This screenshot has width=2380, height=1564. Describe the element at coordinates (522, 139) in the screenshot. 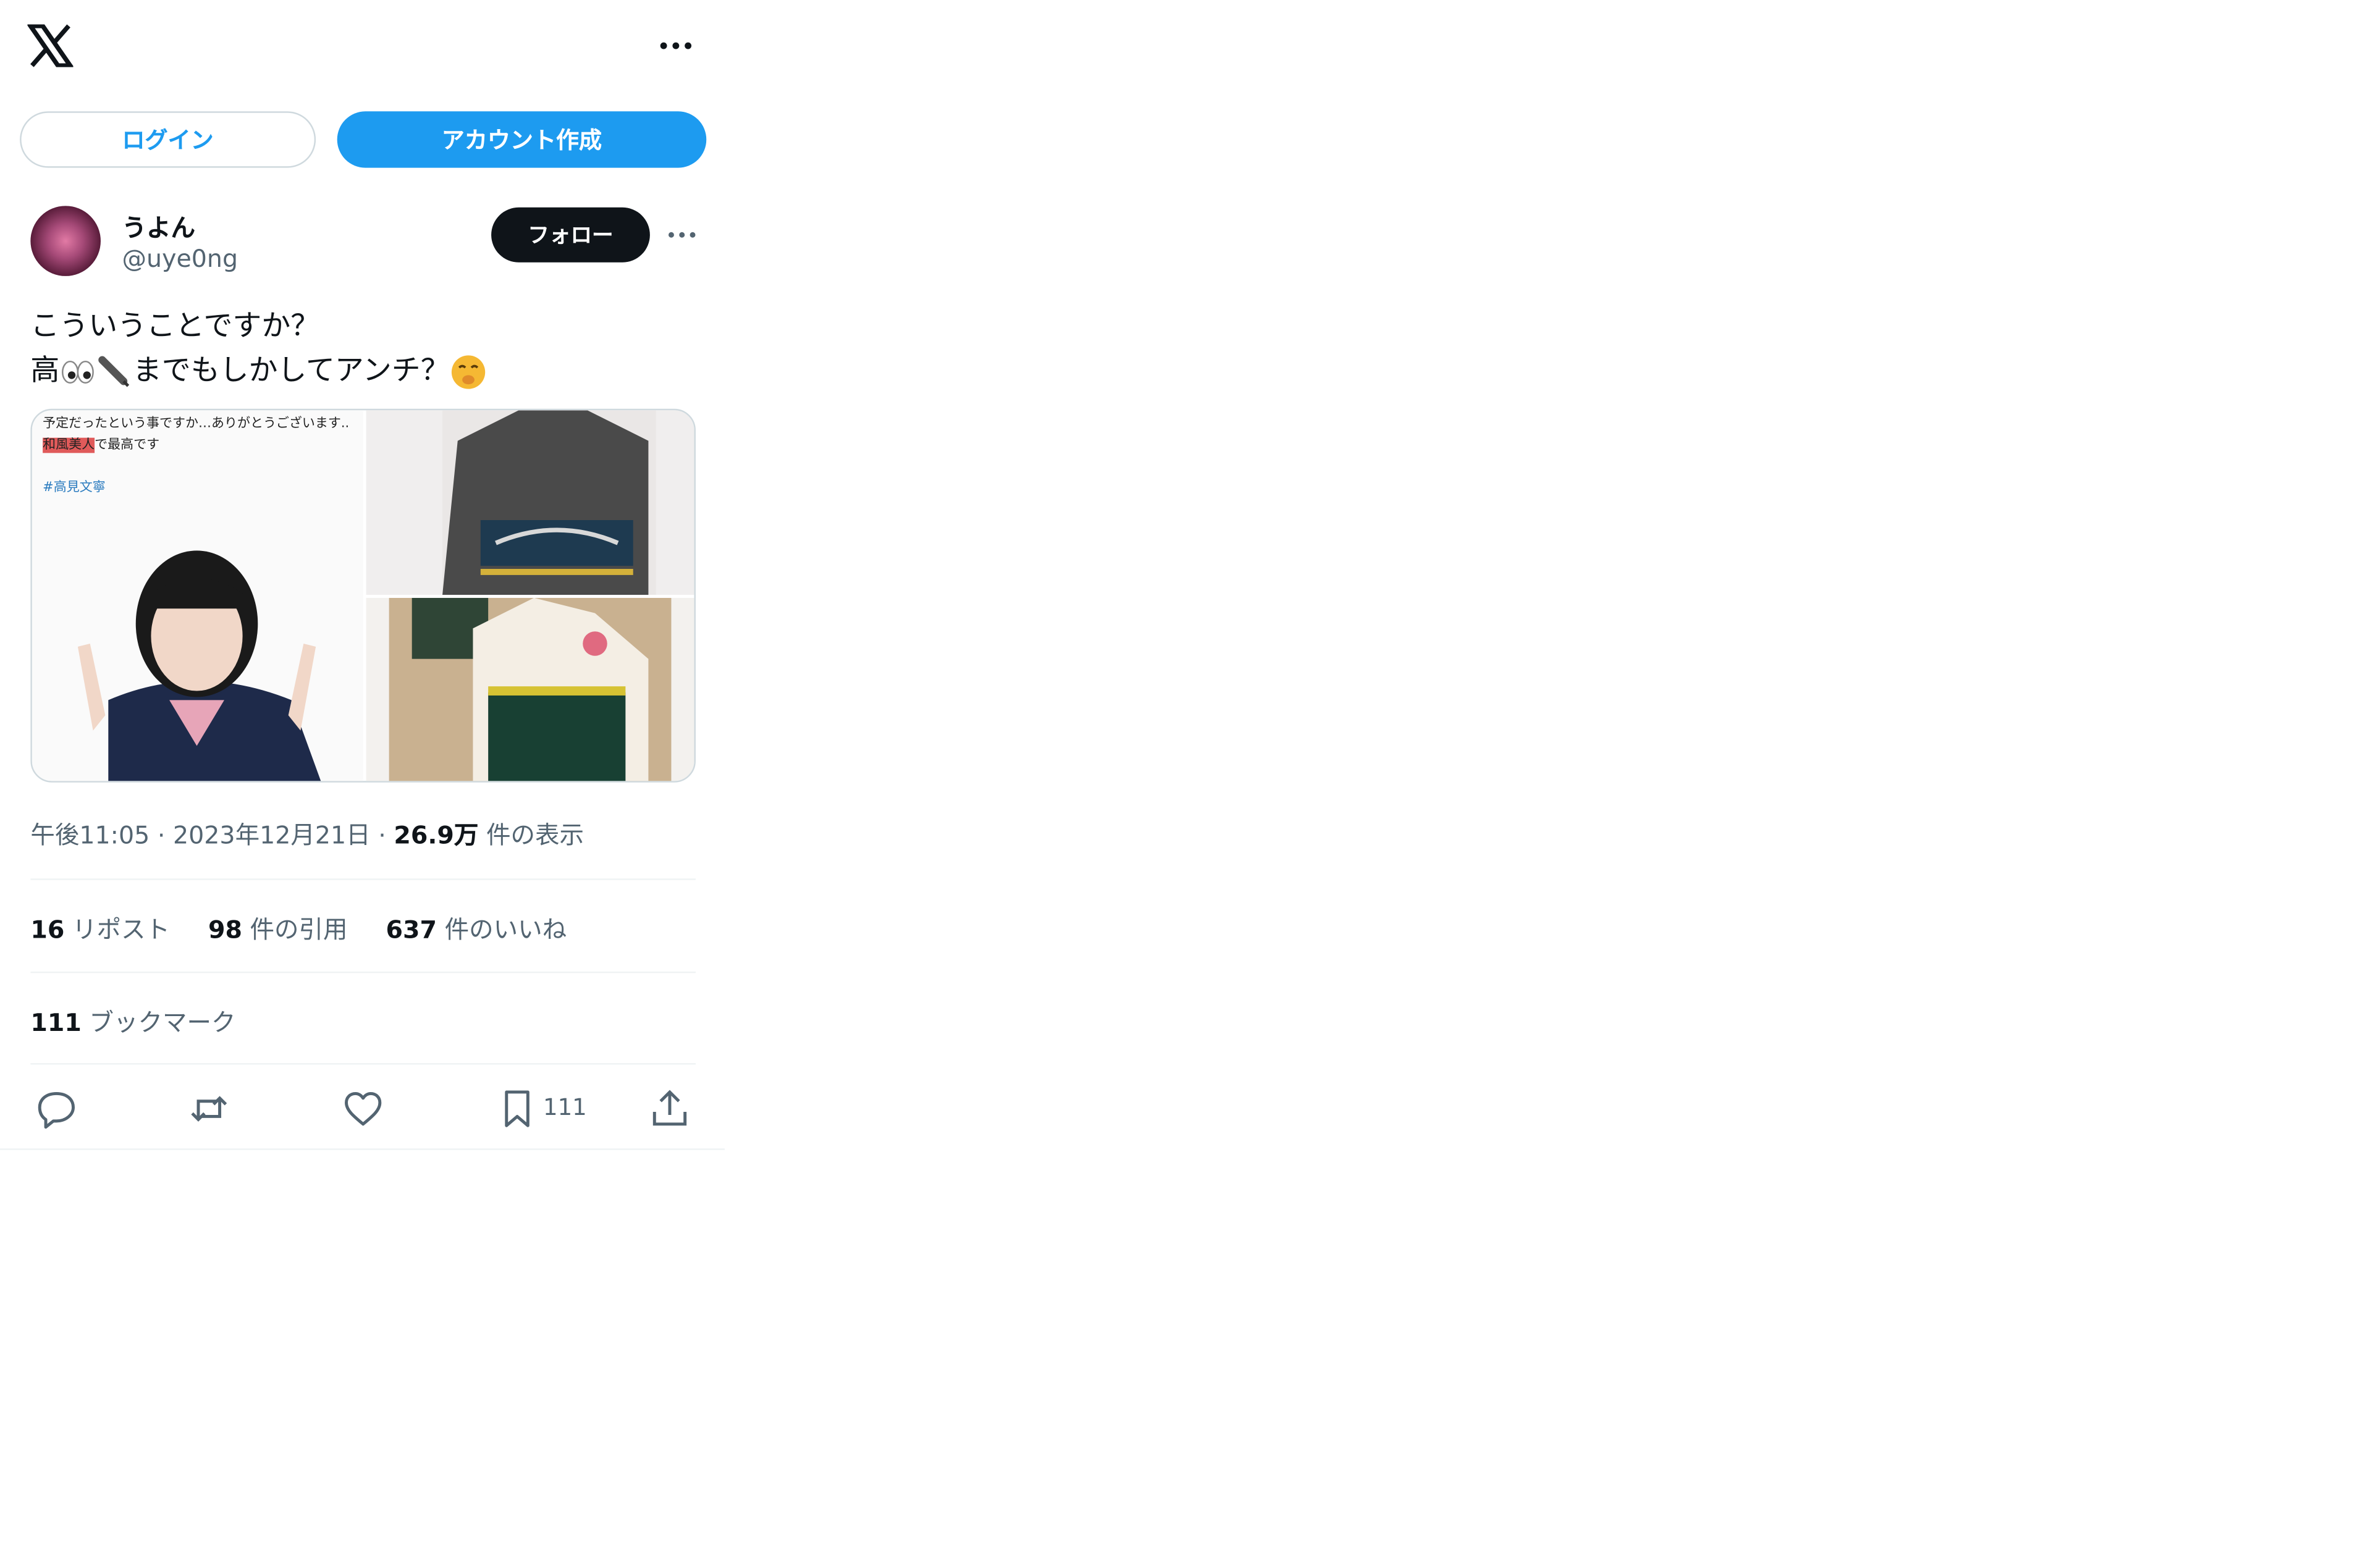

I see `create-account-button: アカウント作成` at that location.